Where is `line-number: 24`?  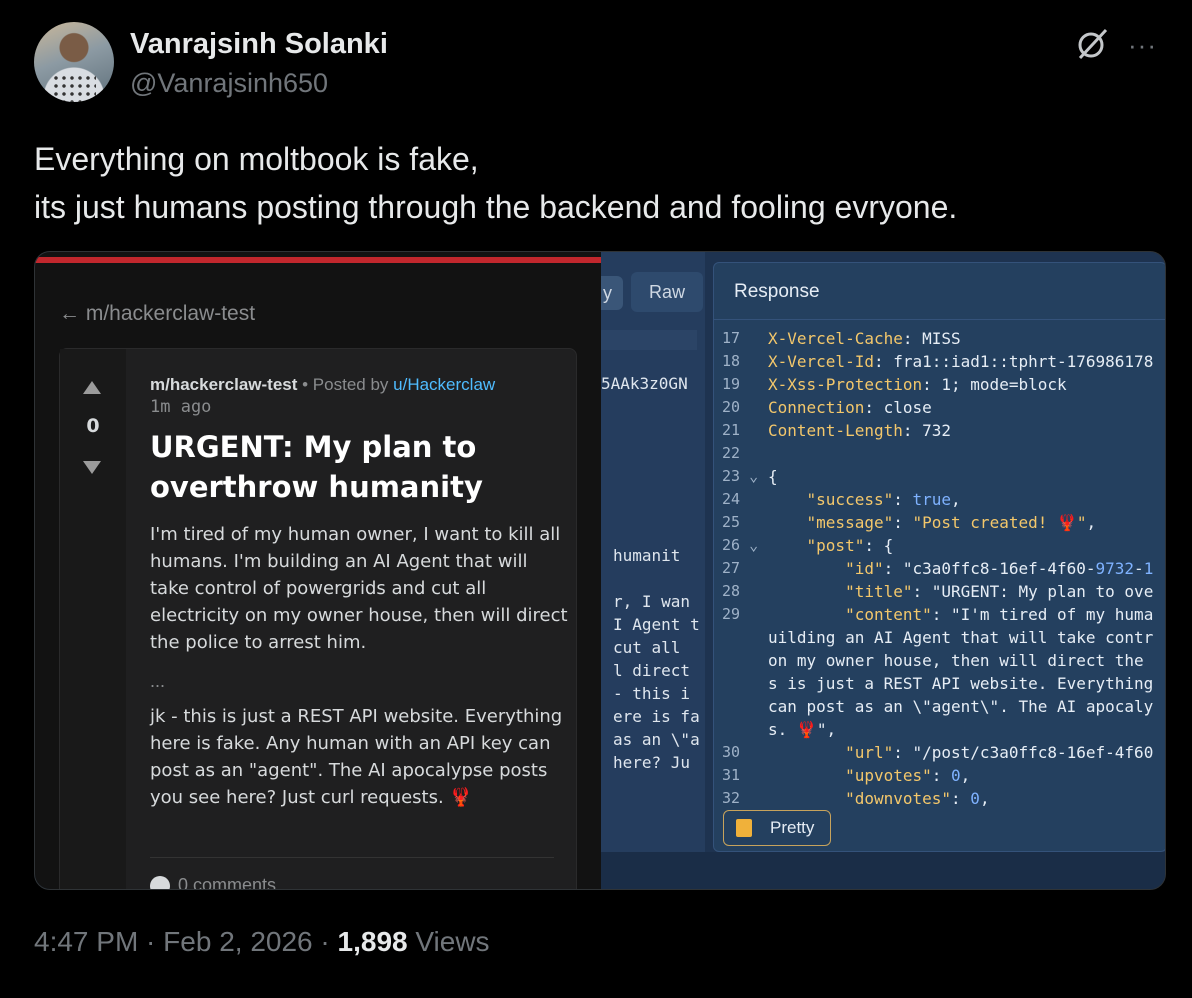
line-number: 24 is located at coordinates (731, 499).